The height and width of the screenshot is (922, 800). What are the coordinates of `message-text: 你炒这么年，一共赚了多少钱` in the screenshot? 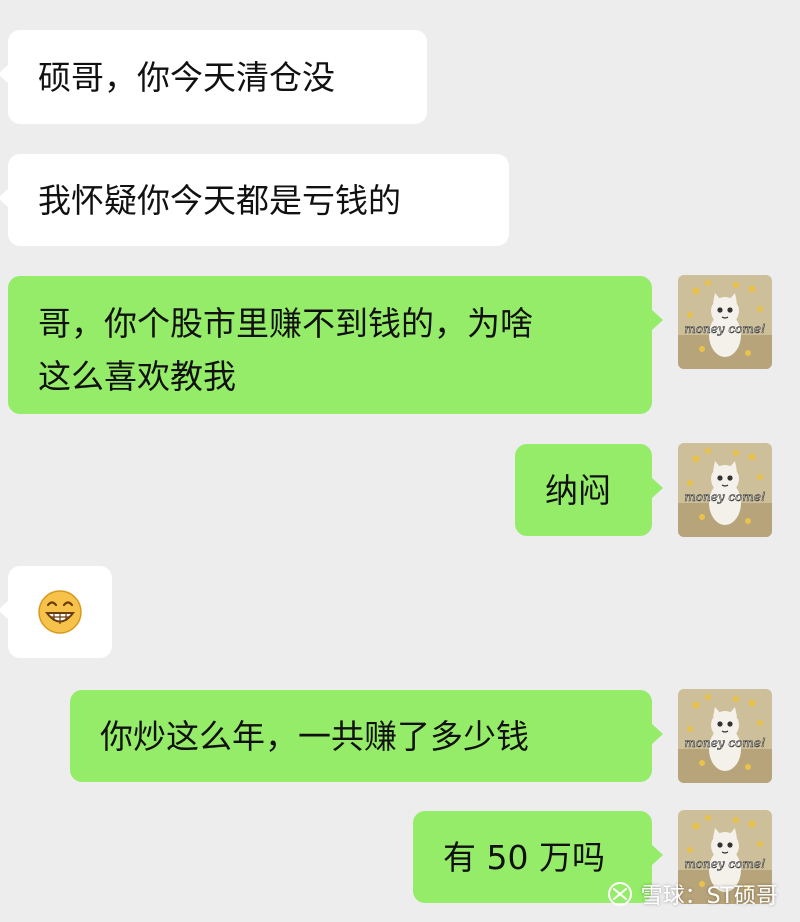 It's located at (314, 736).